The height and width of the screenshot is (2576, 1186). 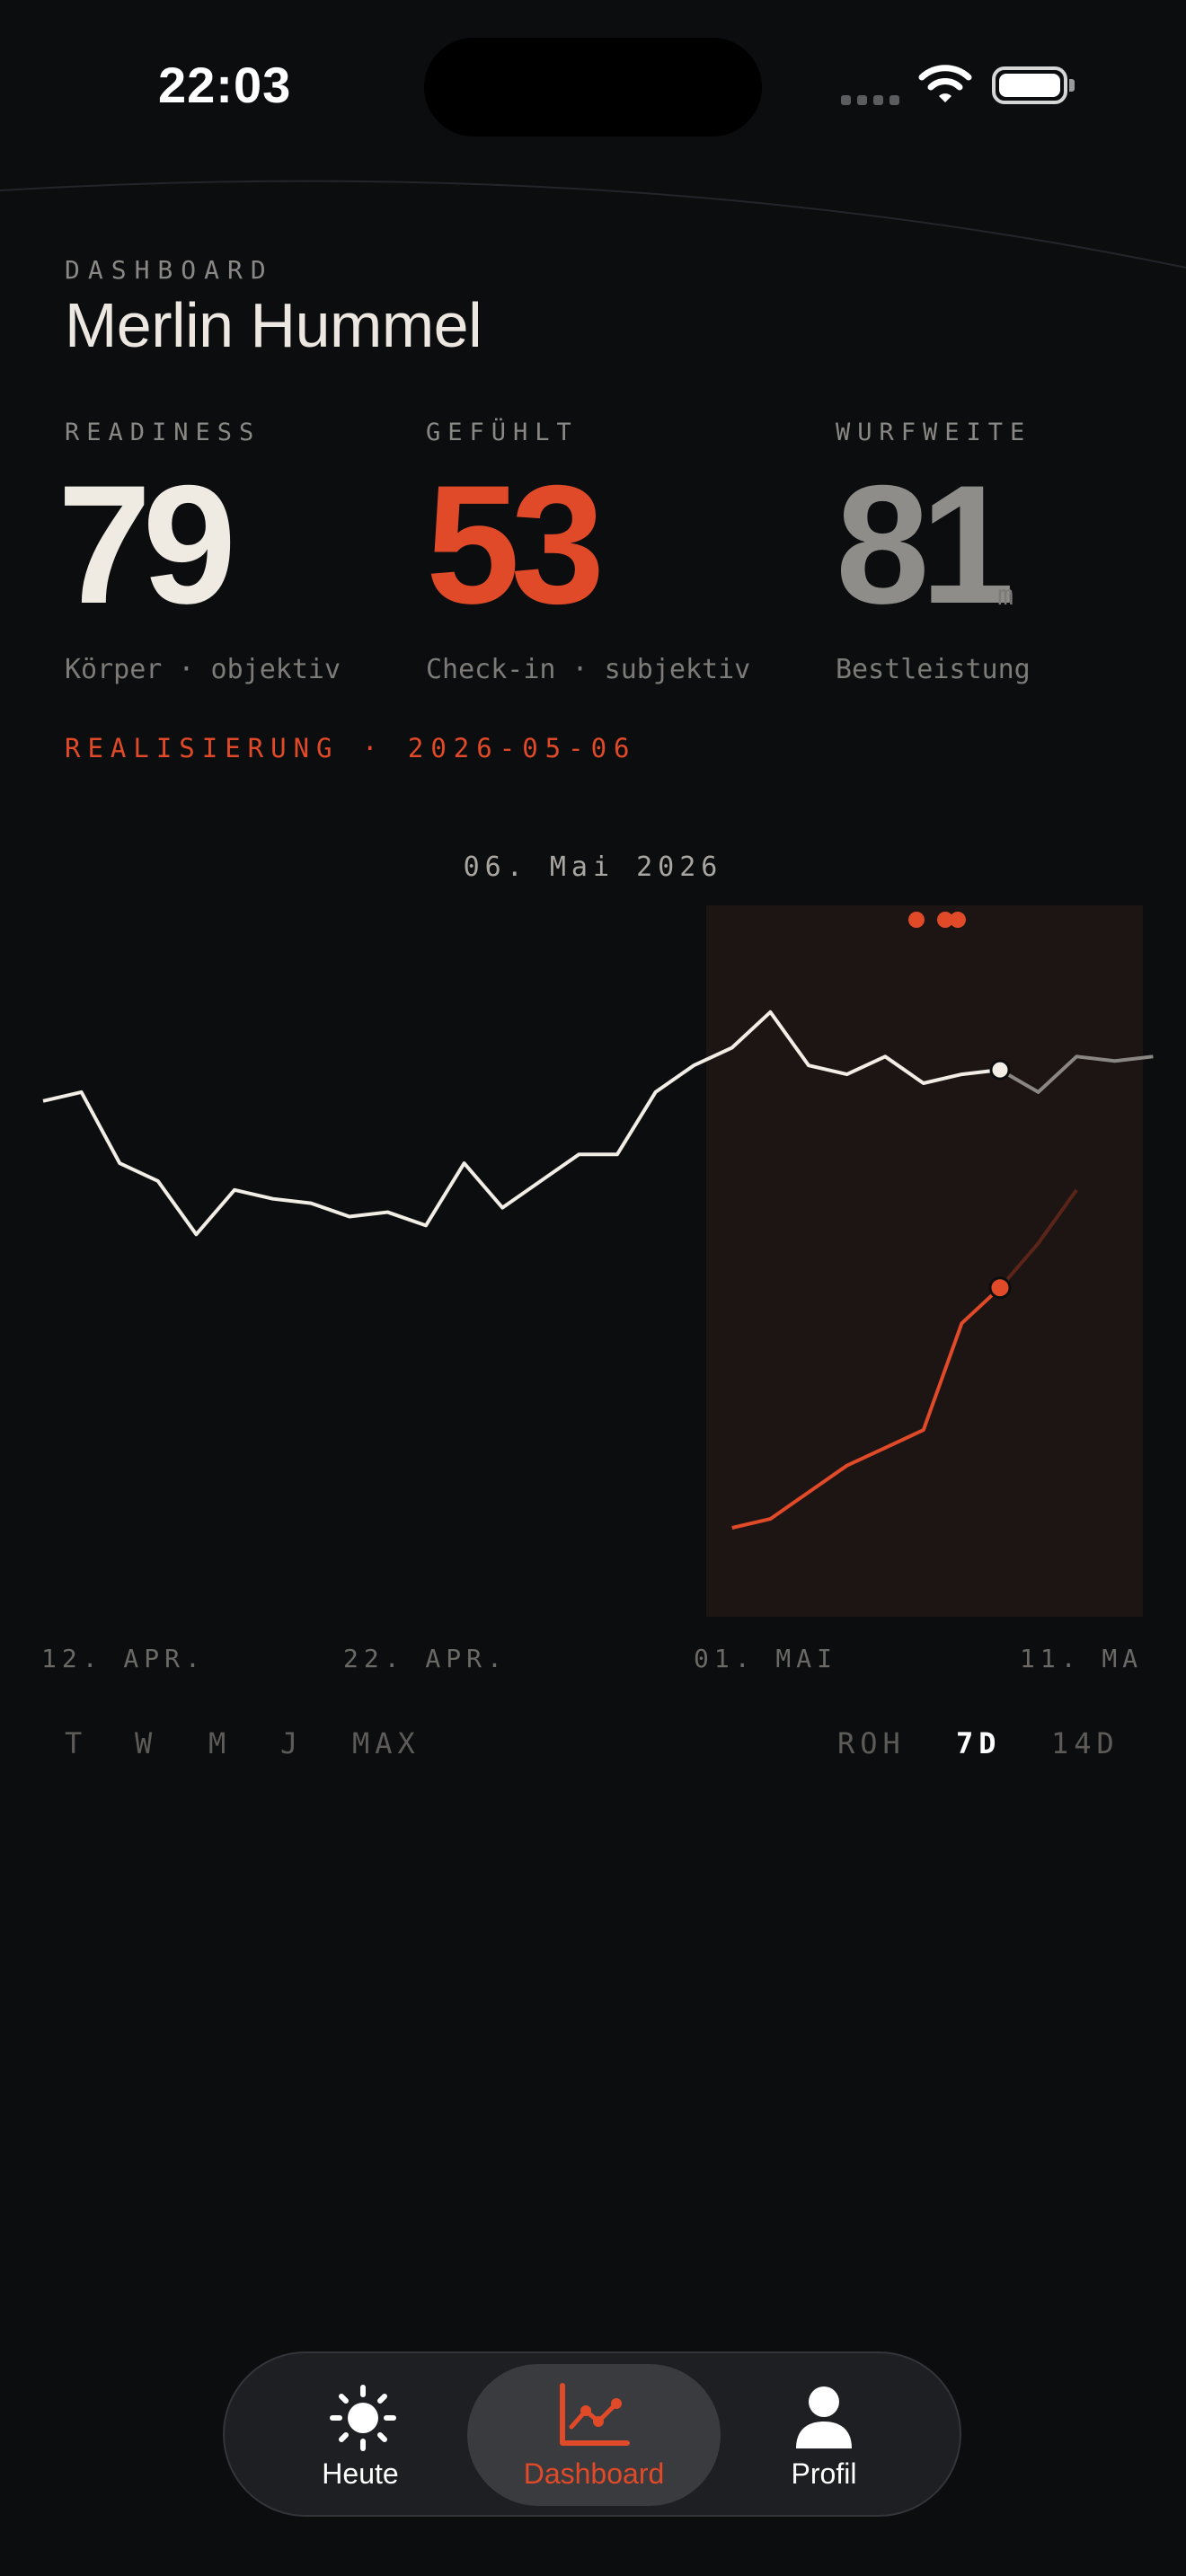 What do you see at coordinates (146, 1743) in the screenshot?
I see `range-option-w: W` at bounding box center [146, 1743].